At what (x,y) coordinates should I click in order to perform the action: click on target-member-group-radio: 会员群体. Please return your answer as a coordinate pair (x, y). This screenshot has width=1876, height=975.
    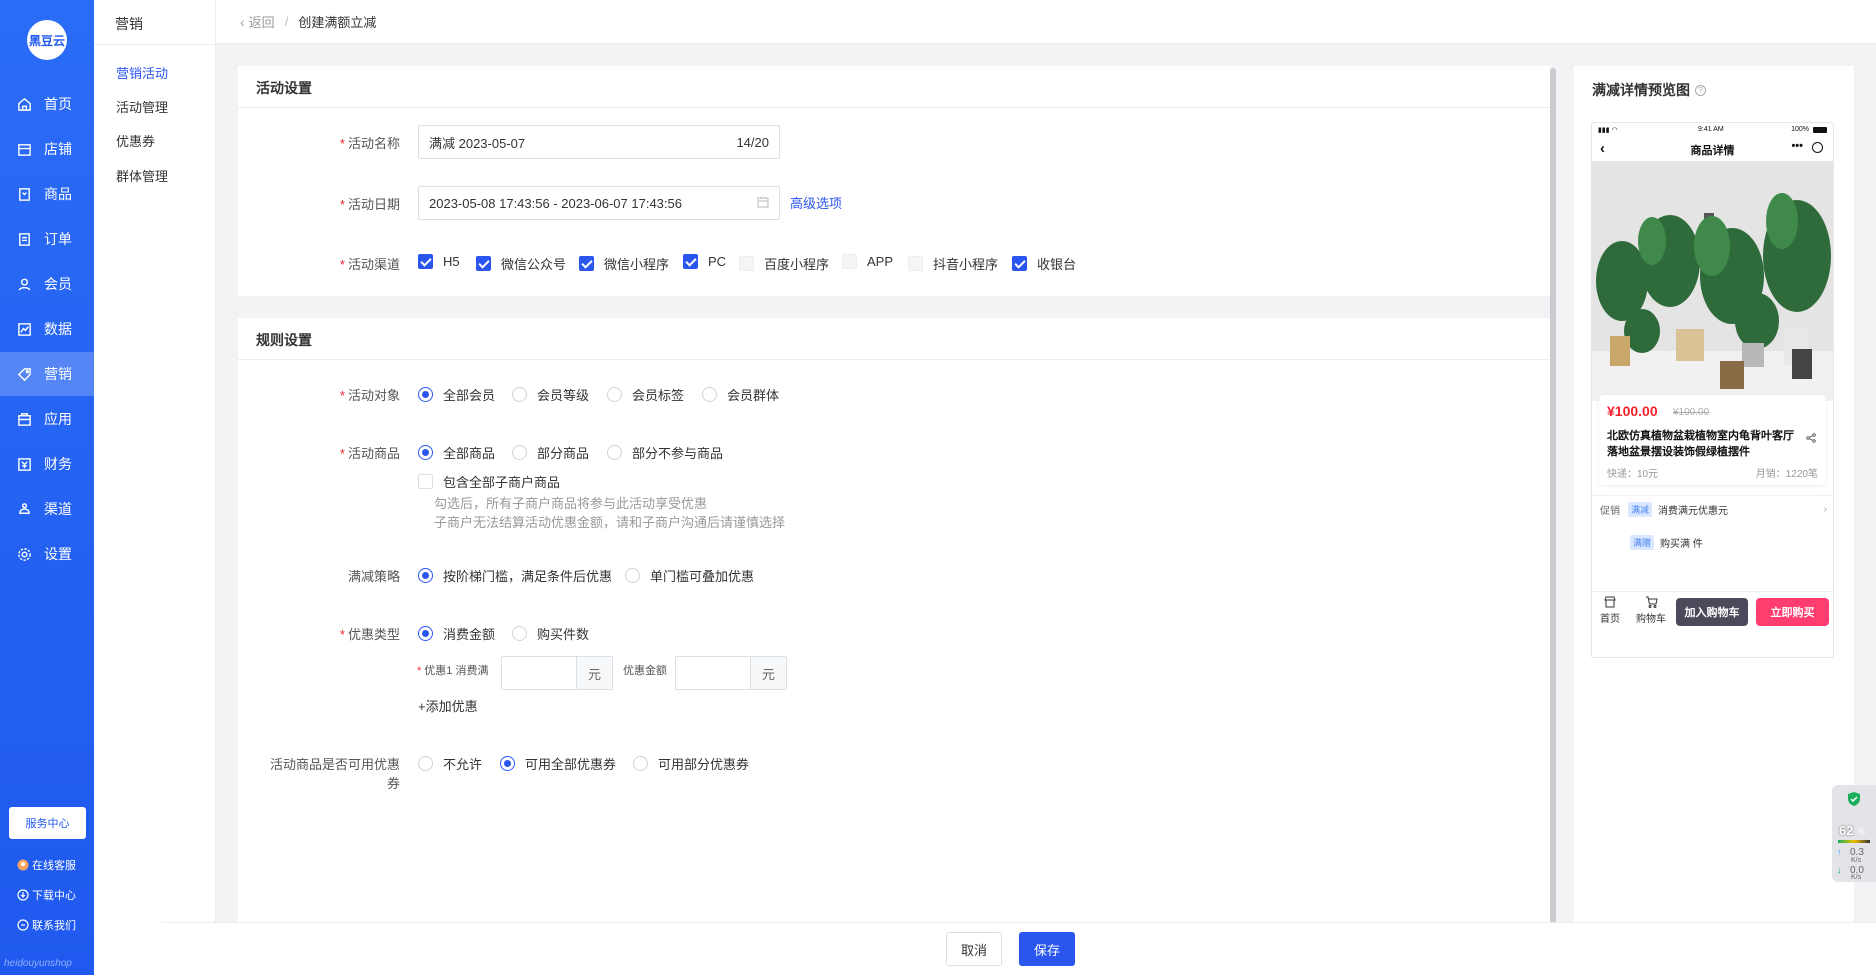
    Looking at the image, I should click on (740, 394).